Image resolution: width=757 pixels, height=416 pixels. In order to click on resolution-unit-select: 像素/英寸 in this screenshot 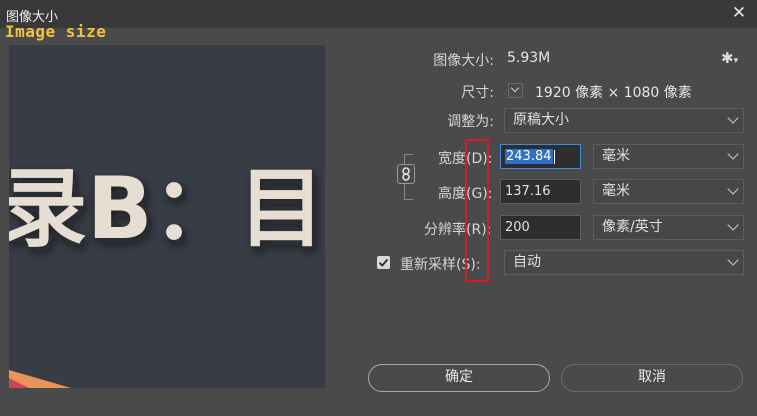, I will do `click(668, 227)`.